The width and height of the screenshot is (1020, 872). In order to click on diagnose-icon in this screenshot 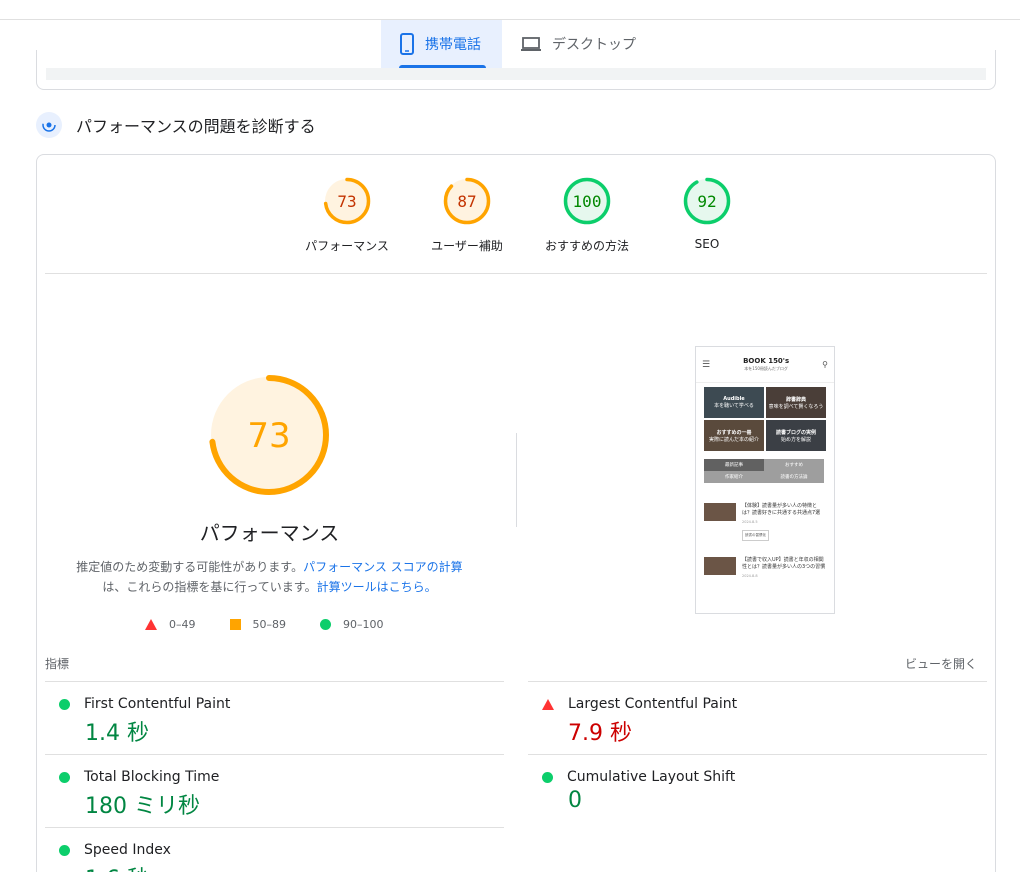, I will do `click(49, 125)`.